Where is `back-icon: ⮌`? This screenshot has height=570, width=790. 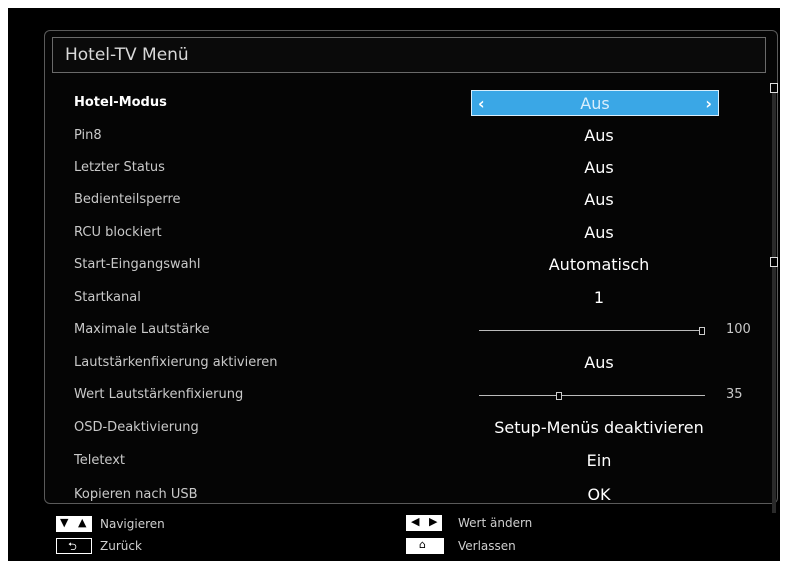 back-icon: ⮌ is located at coordinates (74, 546).